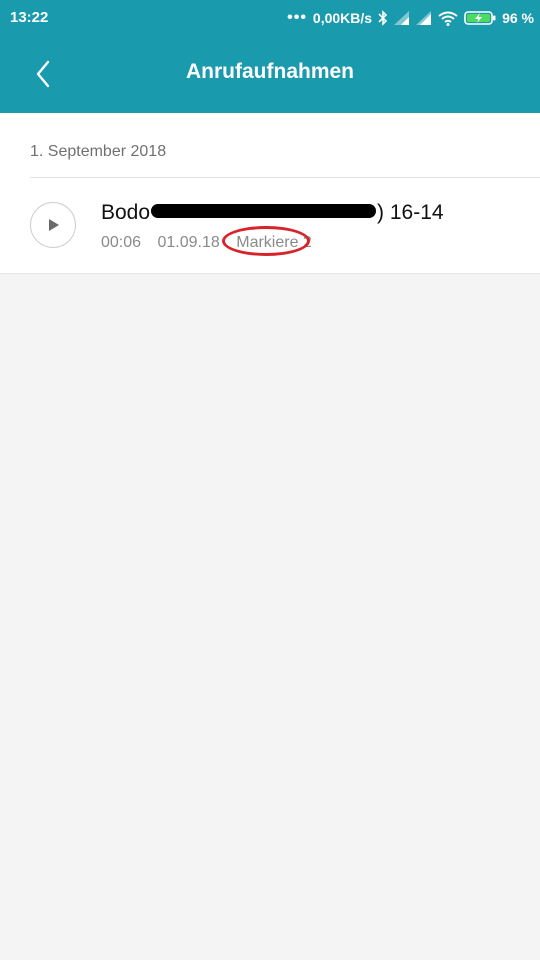 Image resolution: width=540 pixels, height=960 pixels. Describe the element at coordinates (126, 212) in the screenshot. I see `recording-title-prefix: Bodo` at that location.